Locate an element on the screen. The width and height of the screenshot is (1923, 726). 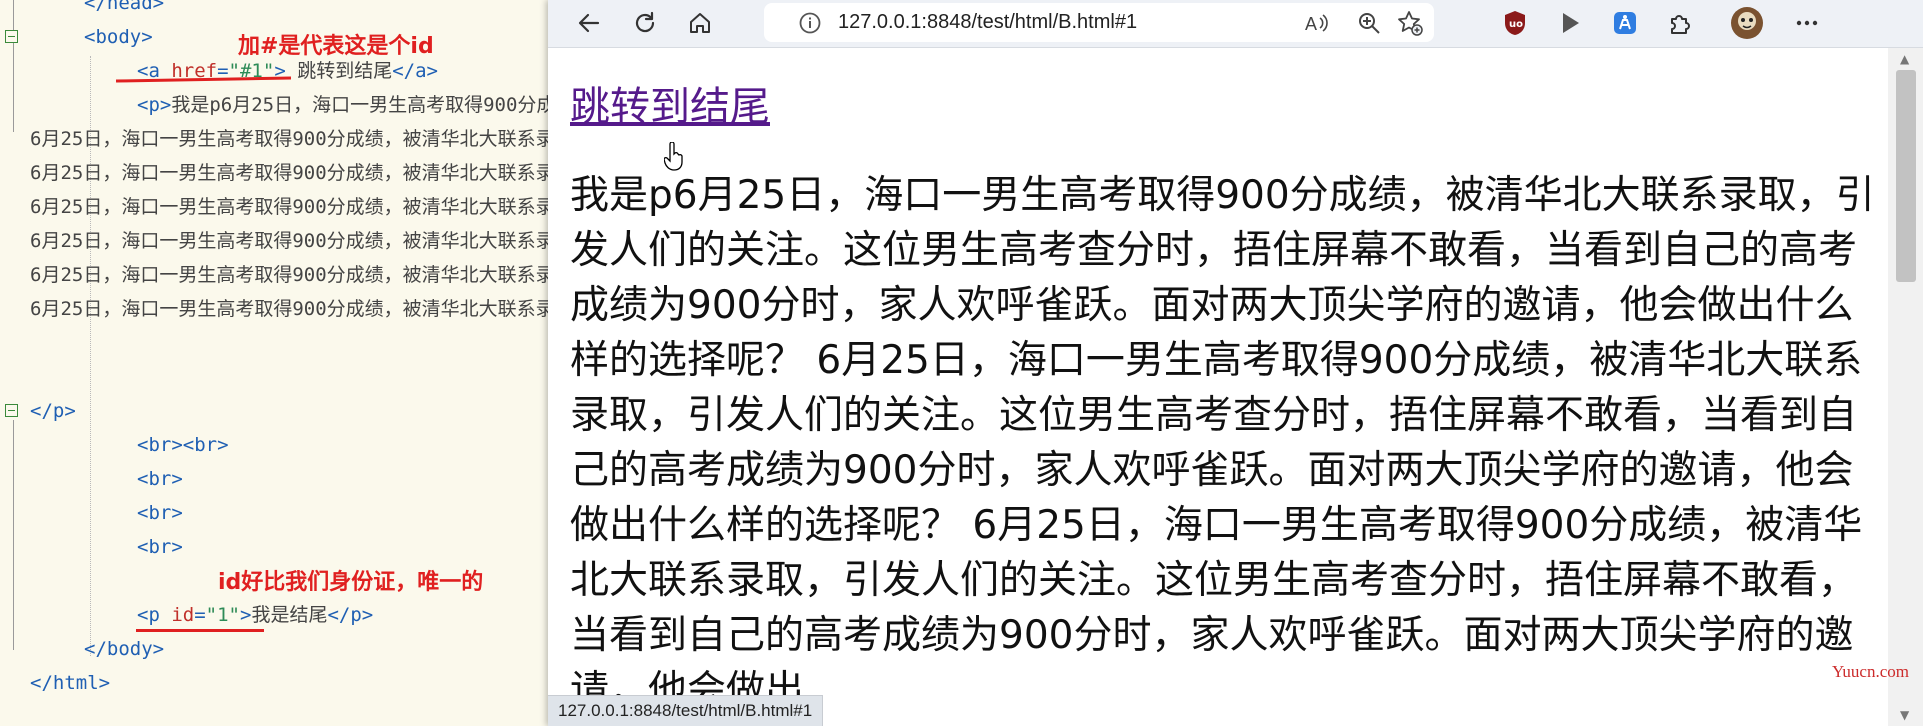
play-extension-button is located at coordinates (1570, 23).